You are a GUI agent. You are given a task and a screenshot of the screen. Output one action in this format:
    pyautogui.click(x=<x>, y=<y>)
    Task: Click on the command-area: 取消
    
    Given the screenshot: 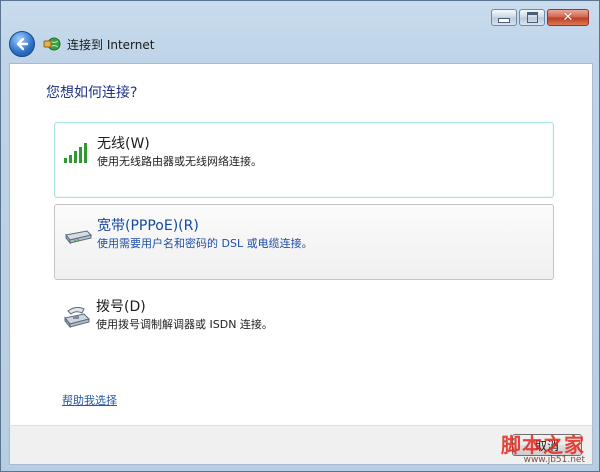 What is the action you would take?
    pyautogui.click(x=301, y=445)
    